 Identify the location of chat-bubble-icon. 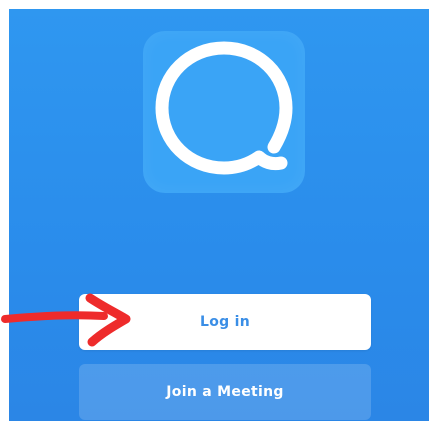
(224, 108).